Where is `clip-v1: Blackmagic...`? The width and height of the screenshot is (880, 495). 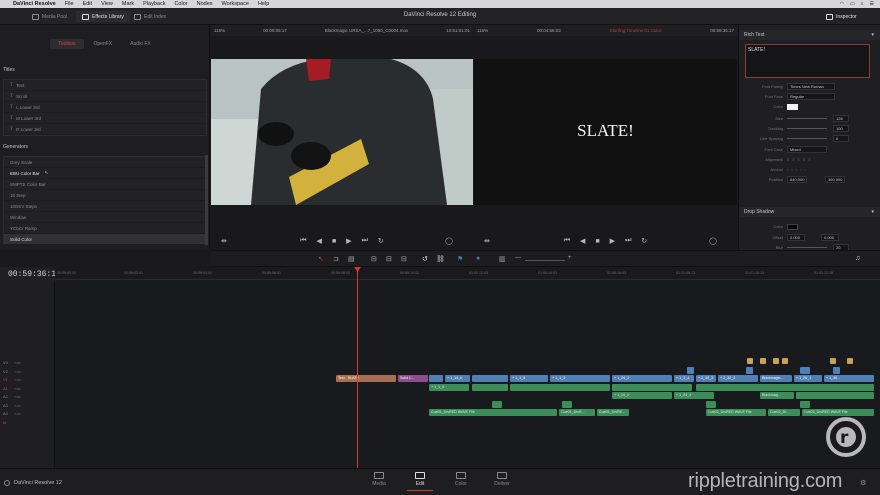
clip-v1: Blackmagic... is located at coordinates (776, 378).